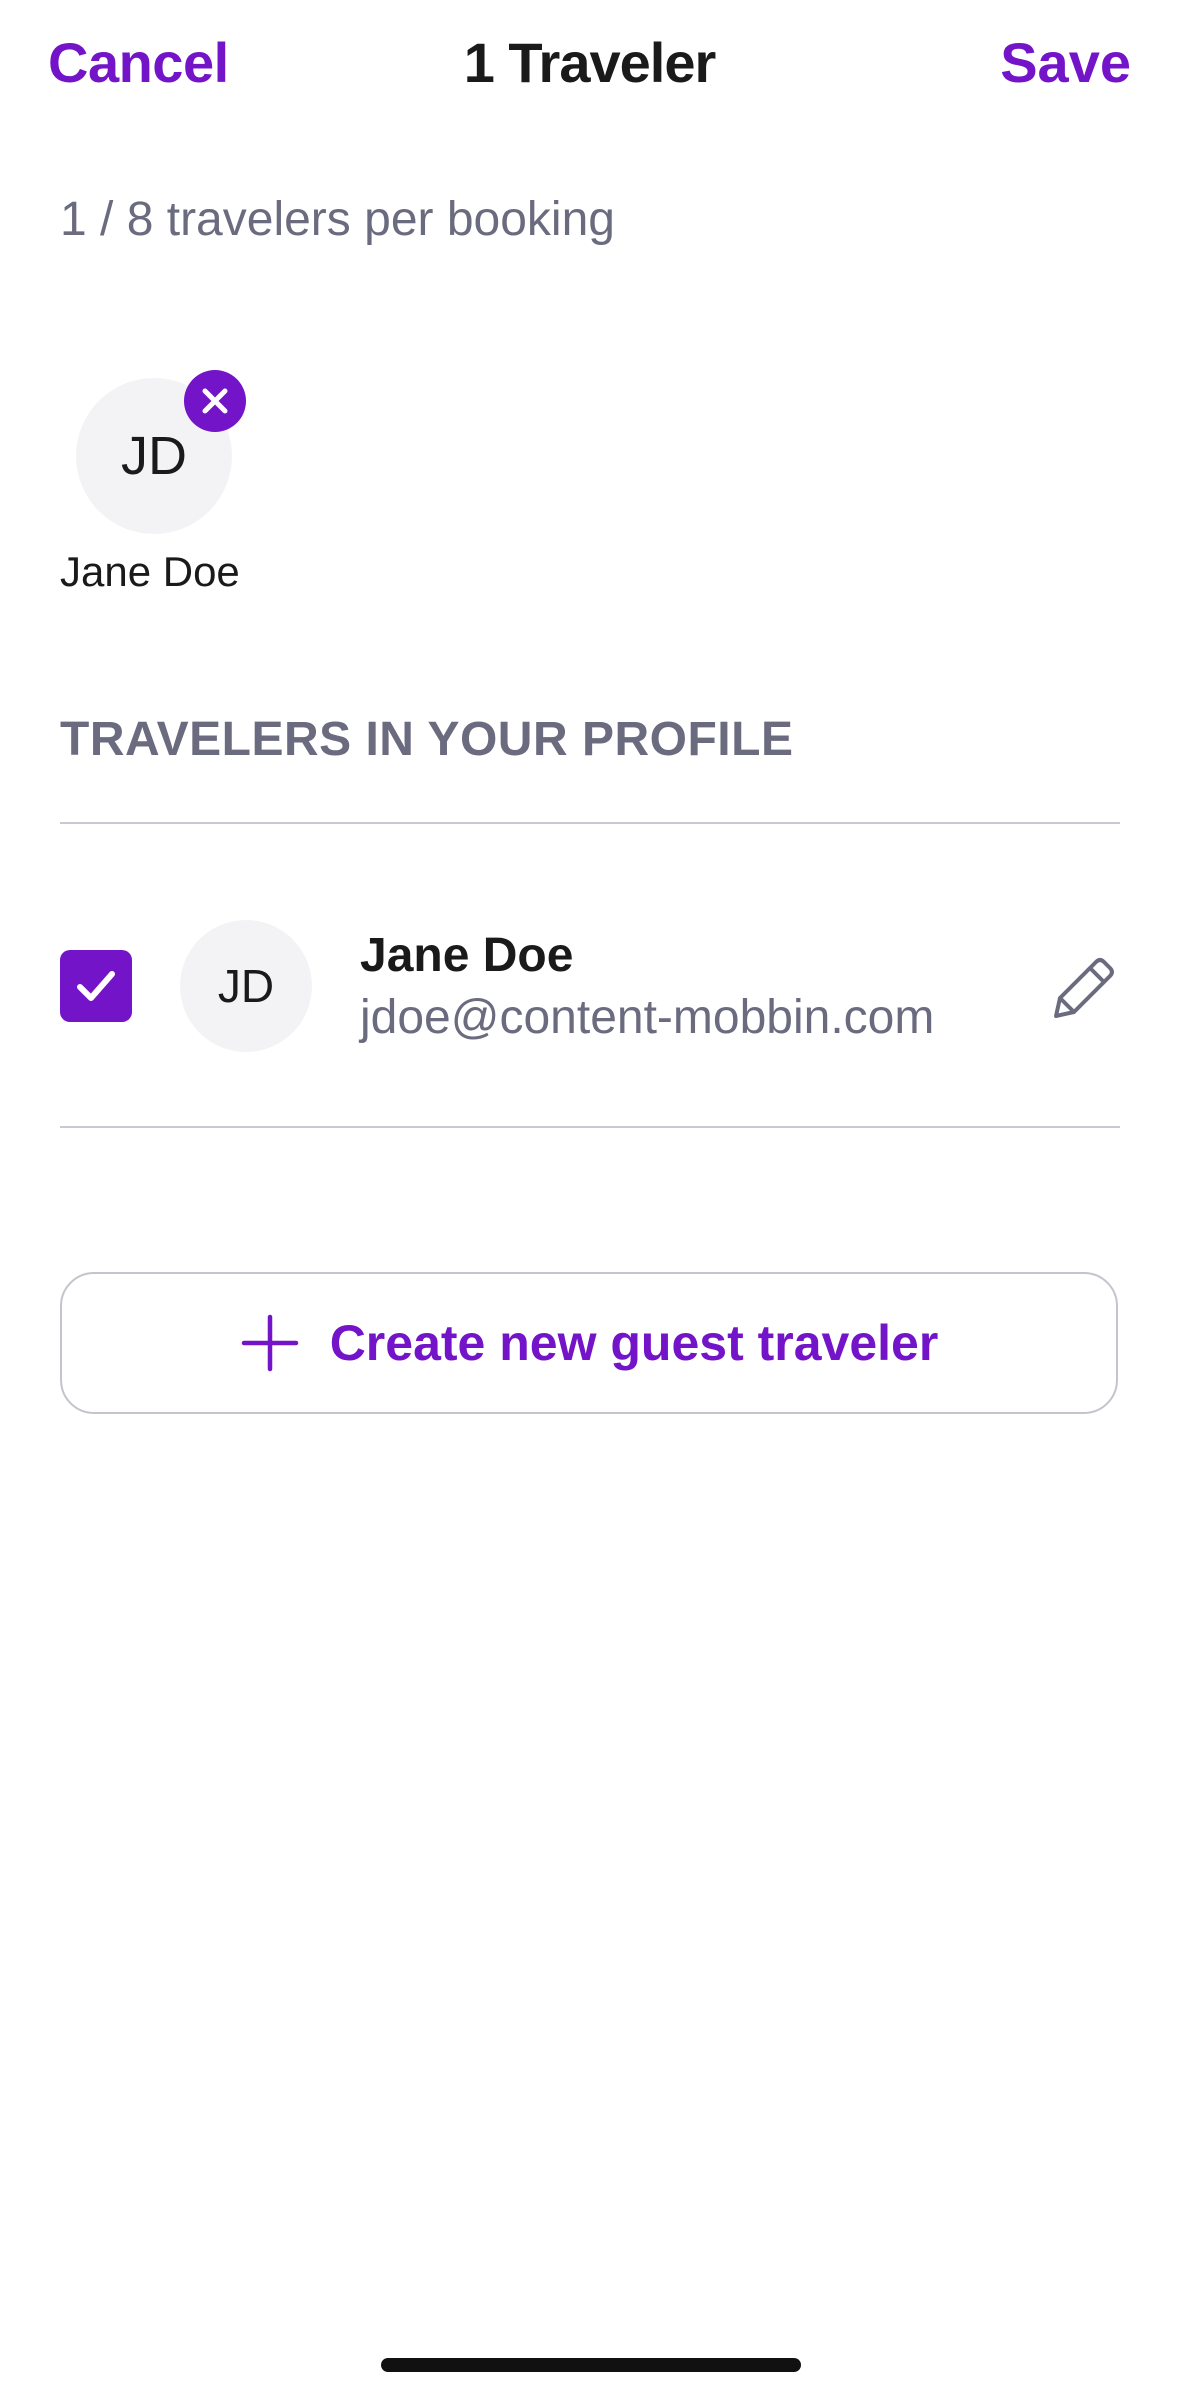 This screenshot has width=1179, height=2396. I want to click on edit-traveler-button, so click(1084, 988).